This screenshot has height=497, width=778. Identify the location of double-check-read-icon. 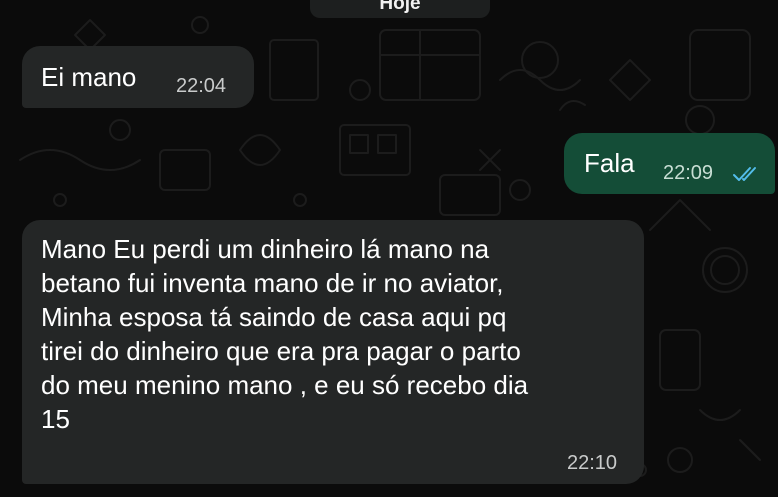
(744, 174).